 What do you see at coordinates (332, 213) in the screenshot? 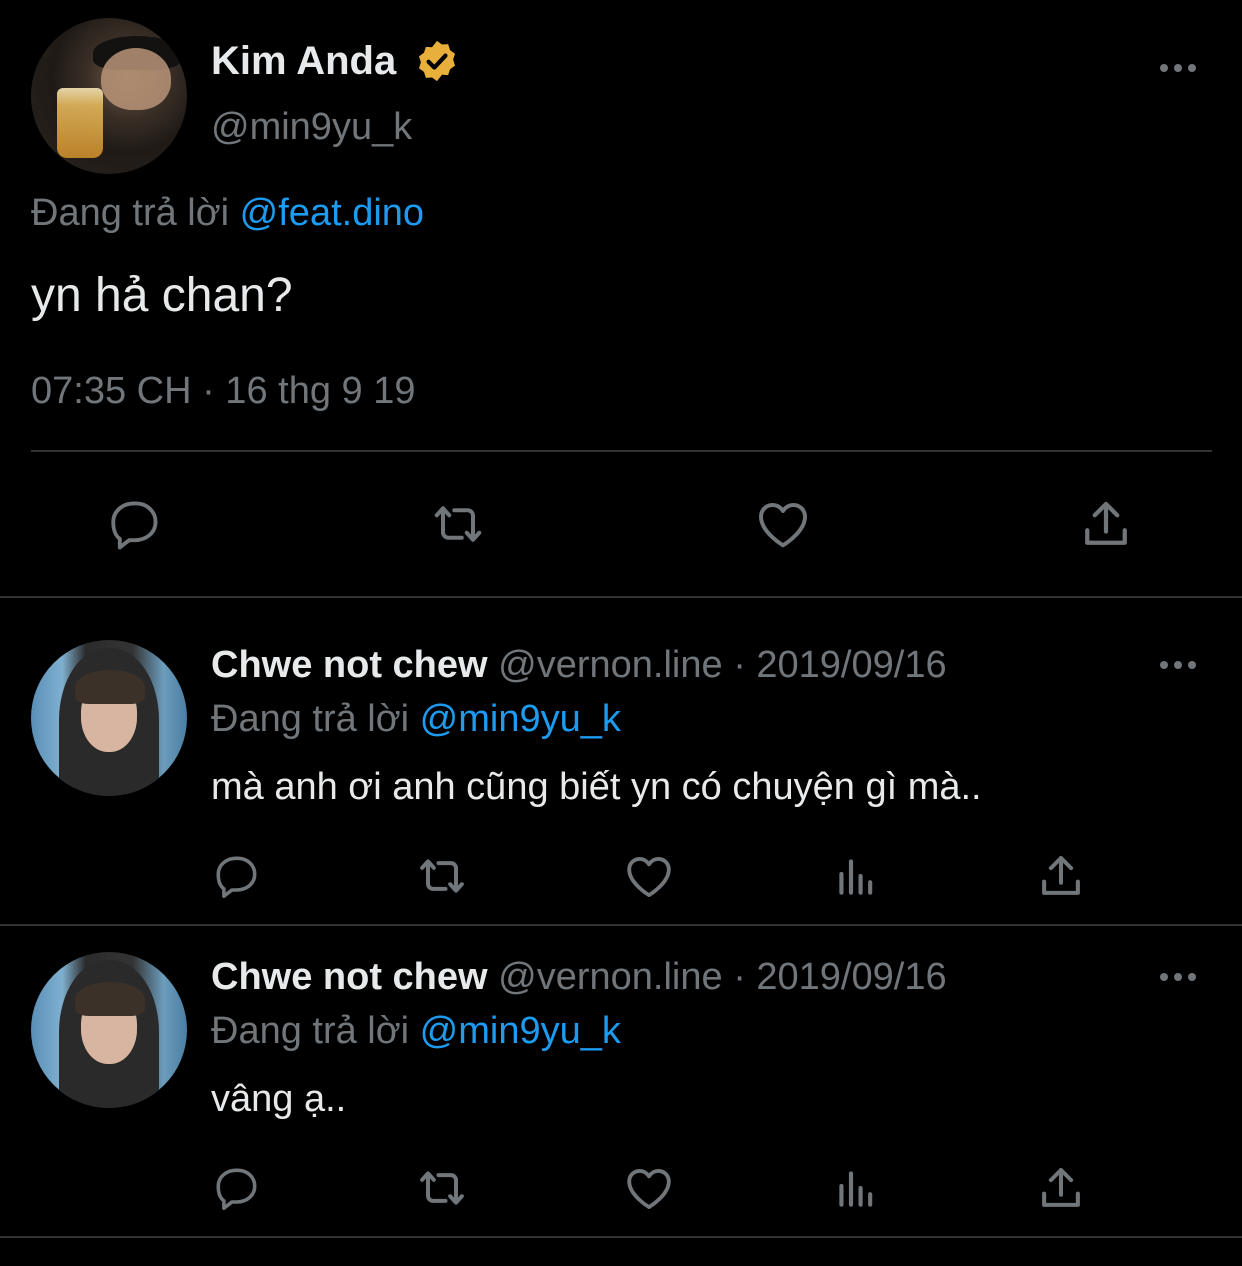
I see `replying-to-link: @feat.dino` at bounding box center [332, 213].